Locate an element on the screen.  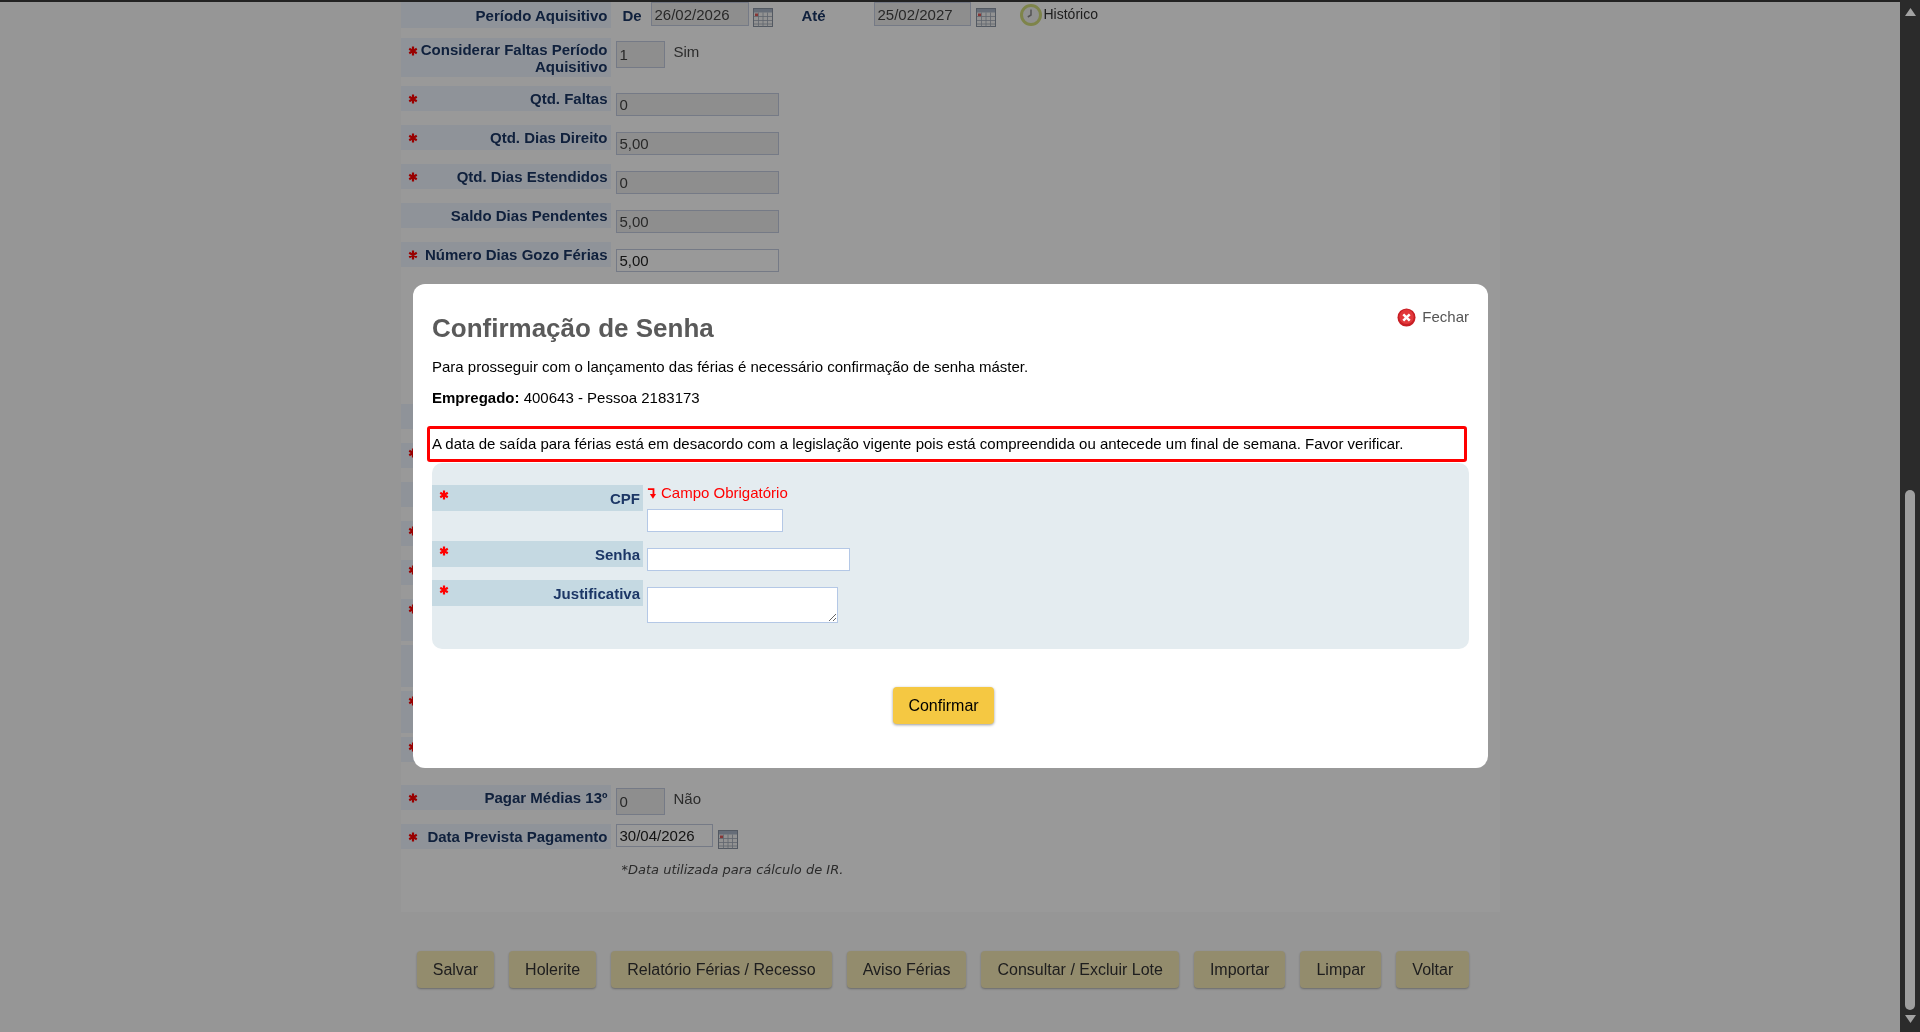
text-field is located at coordinates (715, 520).